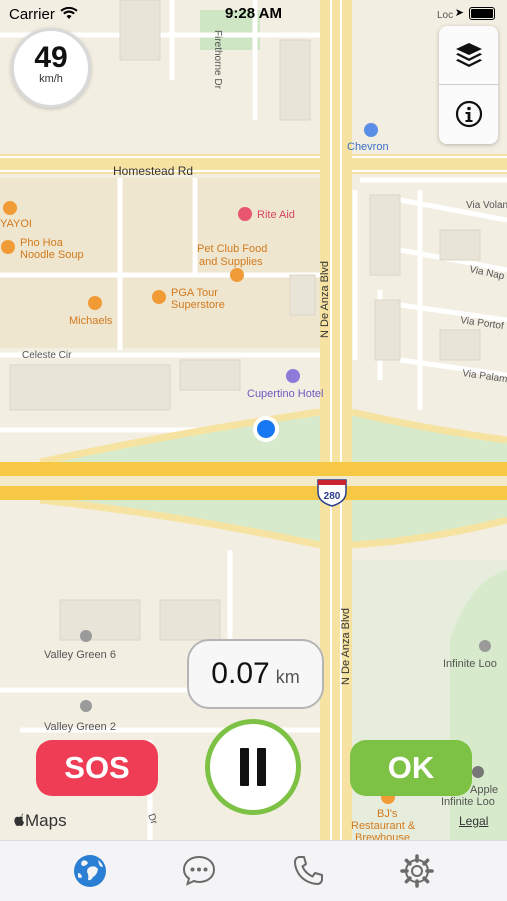 The image size is (507, 901). I want to click on highway-280-shield: 280, so click(332, 493).